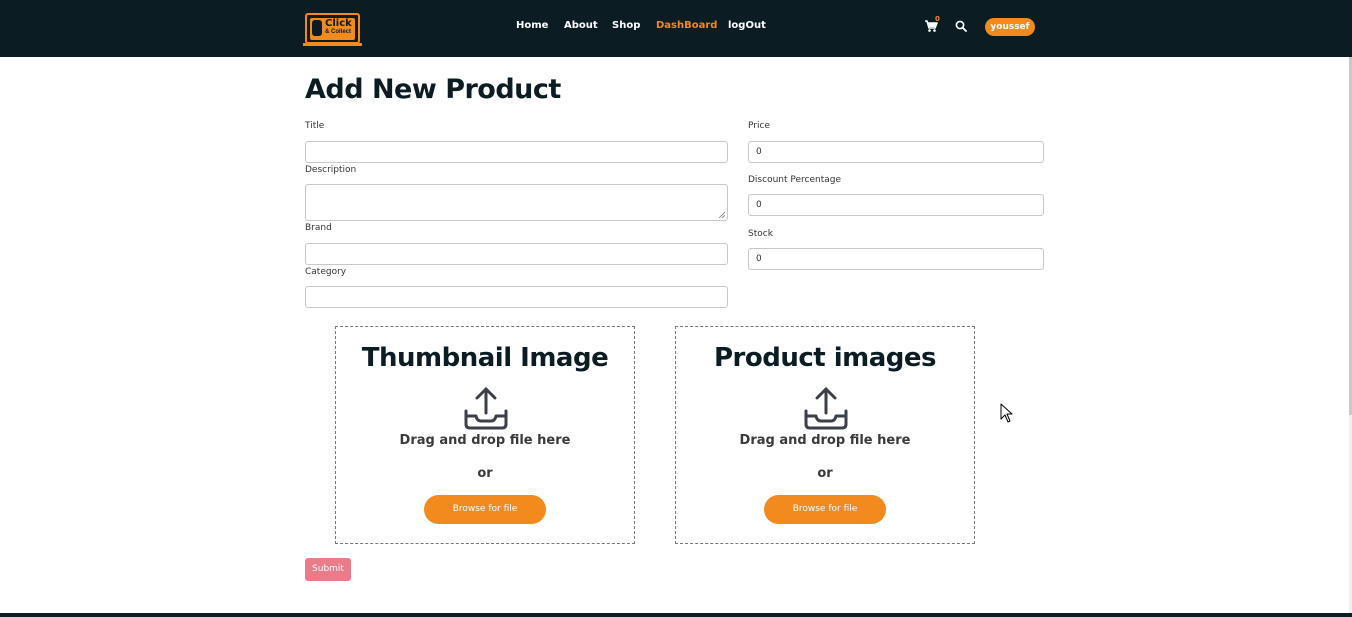 The image size is (1352, 617). What do you see at coordinates (1010, 27) in the screenshot?
I see `user-menu-button: youssef` at bounding box center [1010, 27].